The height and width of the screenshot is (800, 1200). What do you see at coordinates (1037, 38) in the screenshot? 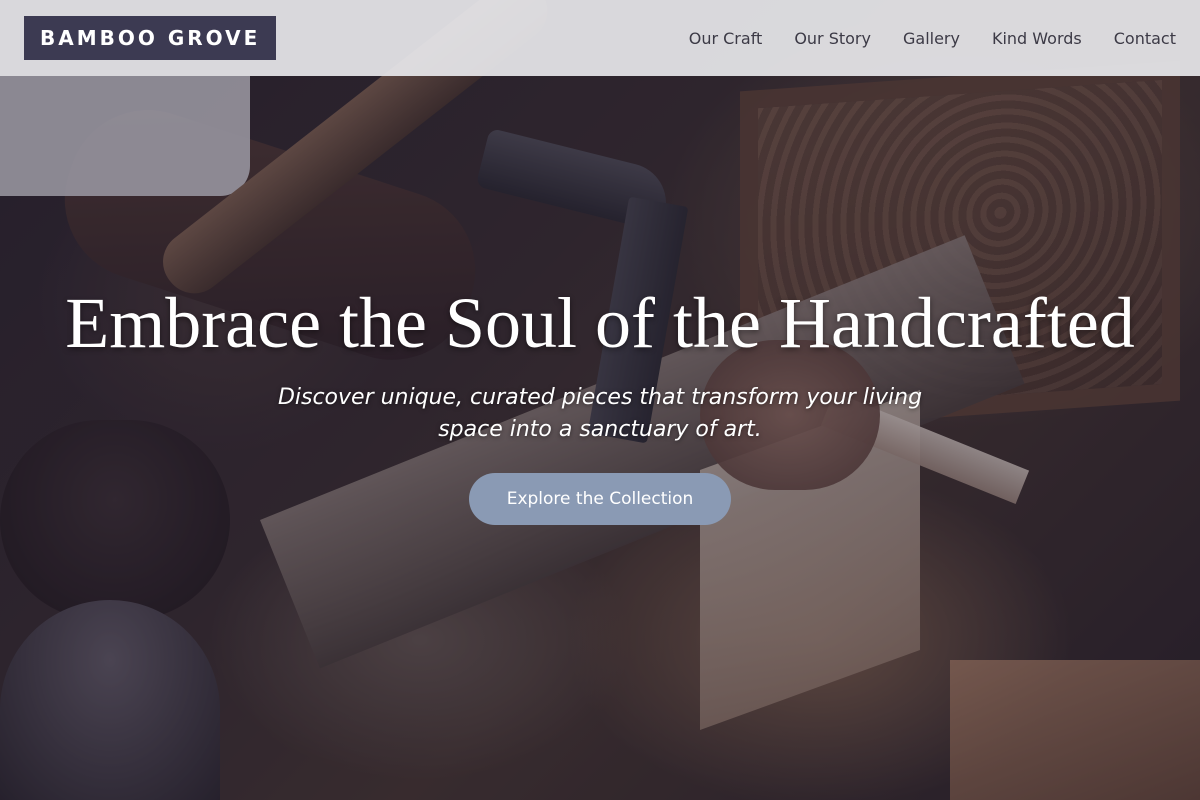
I see `nav-link-kind-words: Kind Words` at bounding box center [1037, 38].